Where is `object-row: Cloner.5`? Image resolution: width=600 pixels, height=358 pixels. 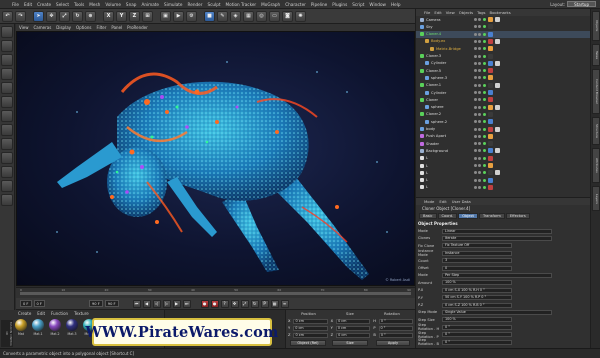 object-row: Cloner.5 is located at coordinates (503, 70).